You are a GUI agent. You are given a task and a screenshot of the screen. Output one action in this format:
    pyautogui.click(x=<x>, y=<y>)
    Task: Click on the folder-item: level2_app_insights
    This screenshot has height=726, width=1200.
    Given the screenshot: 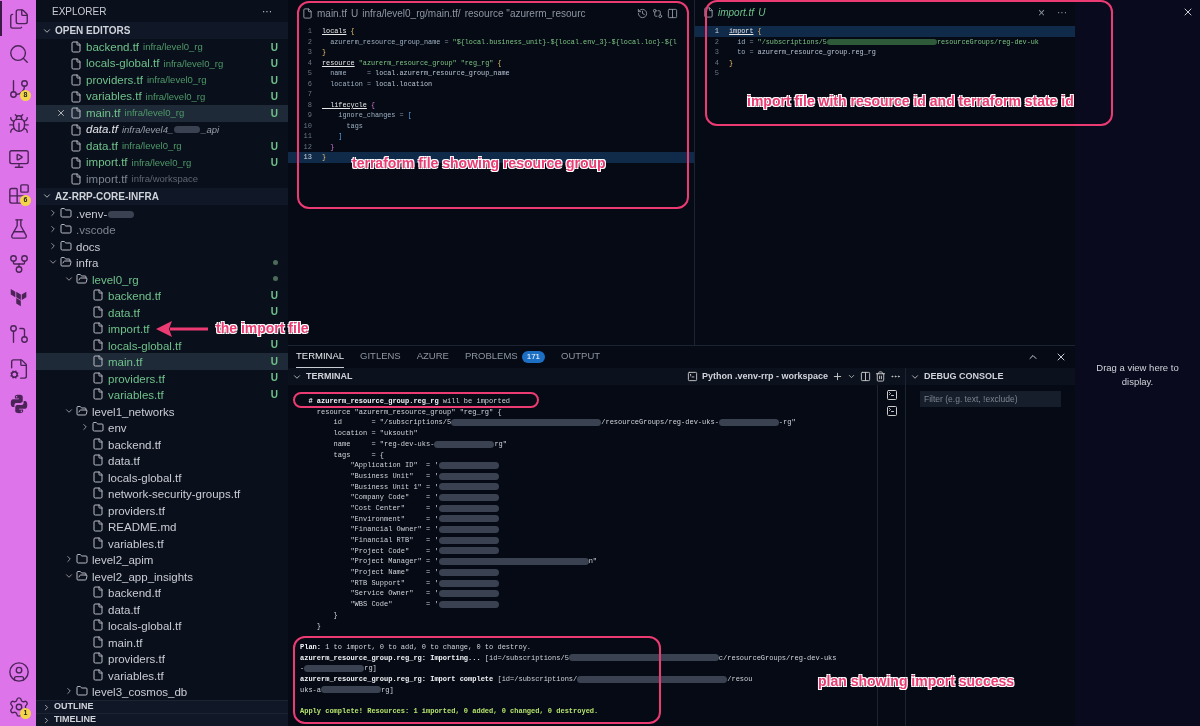 What is the action you would take?
    pyautogui.click(x=116, y=575)
    